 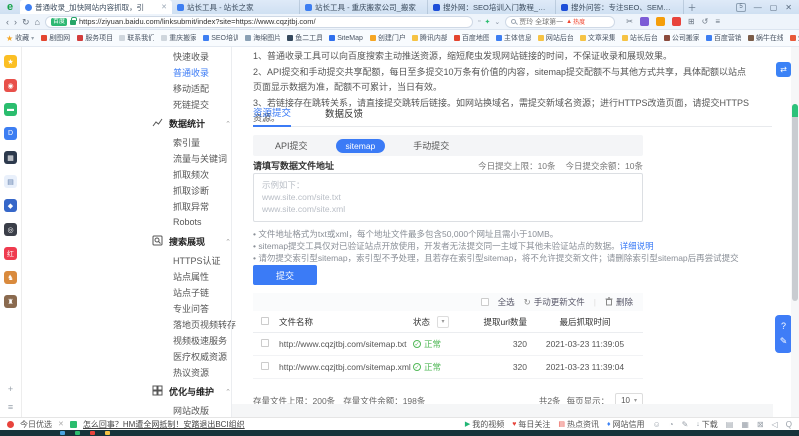 I want to click on bookmark-item: 联系我们, so click(x=136, y=38).